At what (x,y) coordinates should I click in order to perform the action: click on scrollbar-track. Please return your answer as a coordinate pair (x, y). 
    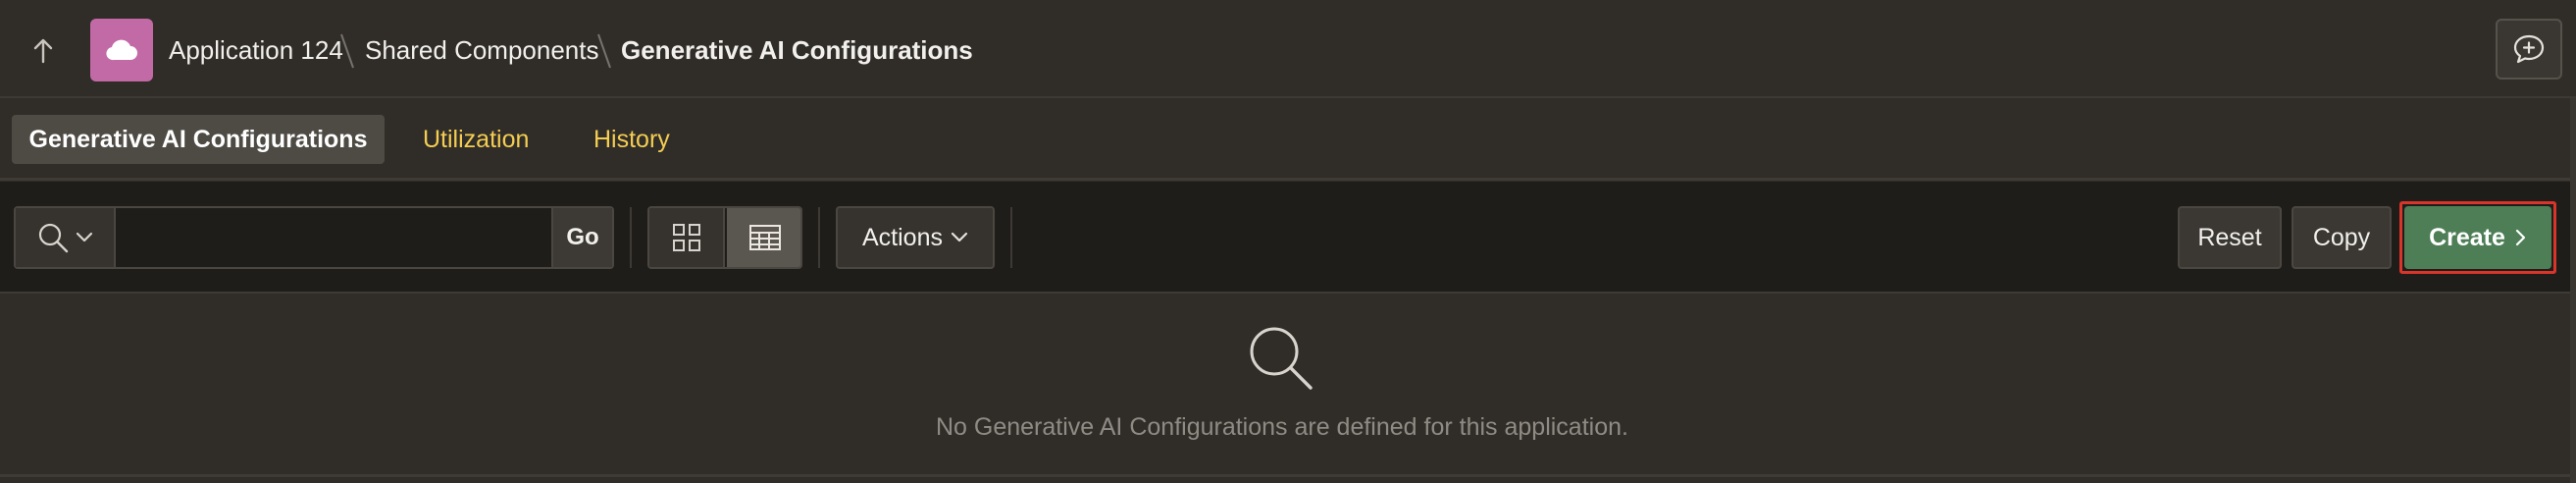
    Looking at the image, I should click on (2573, 290).